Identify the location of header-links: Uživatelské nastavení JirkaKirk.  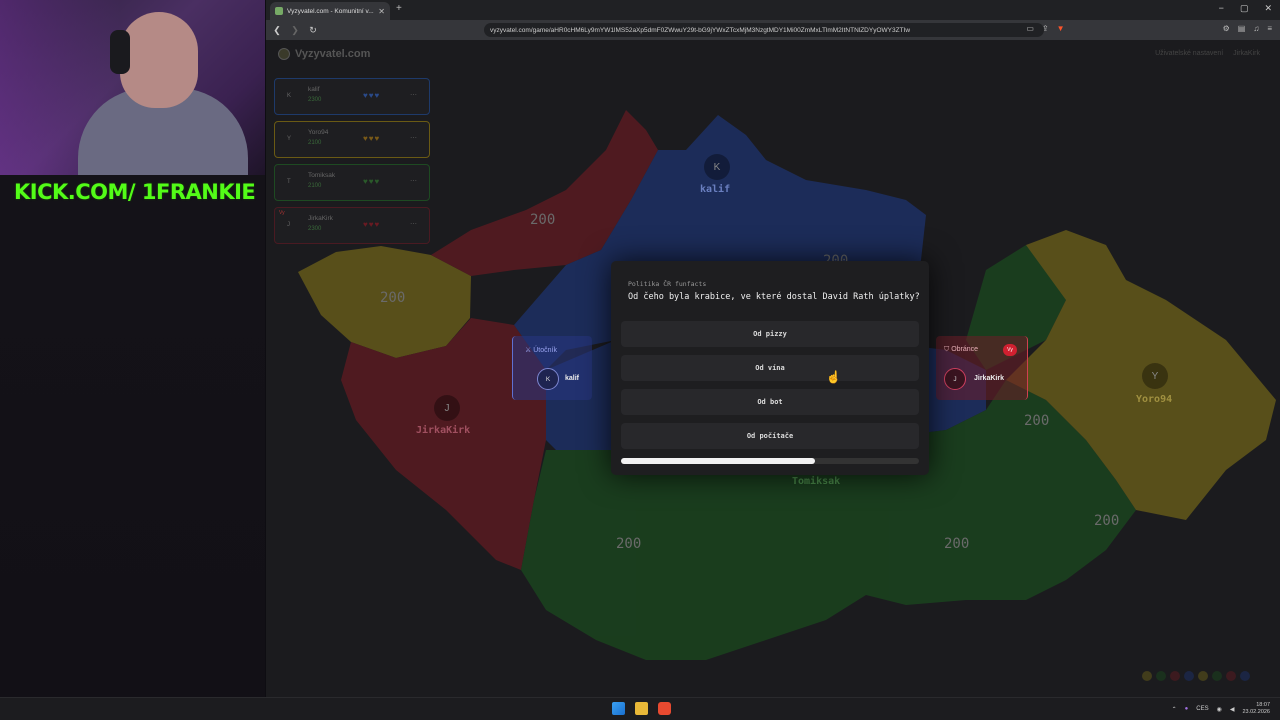
(1207, 53).